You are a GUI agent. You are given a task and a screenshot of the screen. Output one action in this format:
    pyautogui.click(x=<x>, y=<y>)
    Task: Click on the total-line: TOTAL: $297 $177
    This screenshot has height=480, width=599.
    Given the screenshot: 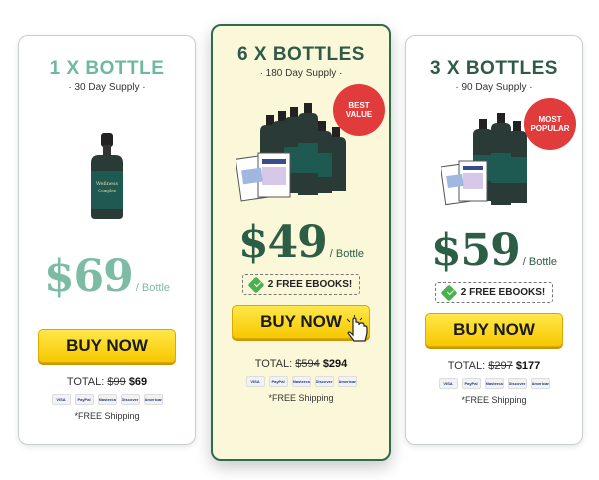 What is the action you would take?
    pyautogui.click(x=494, y=366)
    